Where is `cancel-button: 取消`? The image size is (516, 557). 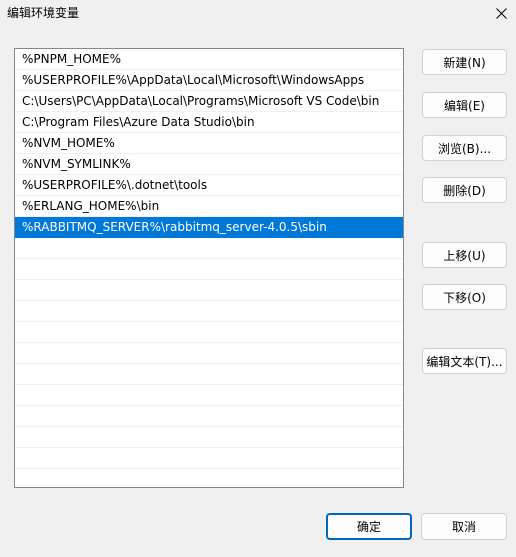 cancel-button: 取消 is located at coordinates (464, 526).